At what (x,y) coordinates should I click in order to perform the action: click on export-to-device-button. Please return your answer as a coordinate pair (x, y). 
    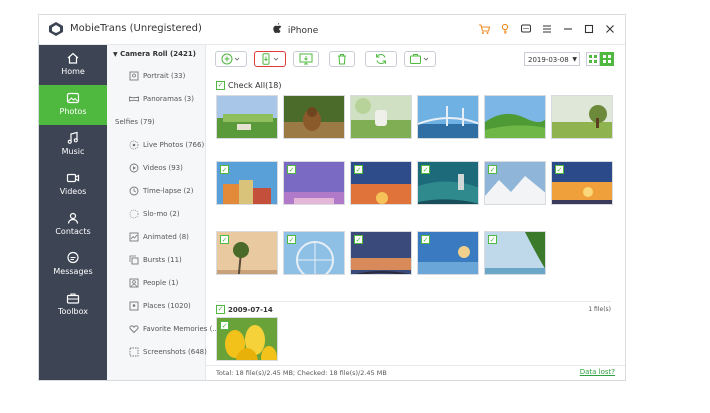
    Looking at the image, I should click on (270, 59).